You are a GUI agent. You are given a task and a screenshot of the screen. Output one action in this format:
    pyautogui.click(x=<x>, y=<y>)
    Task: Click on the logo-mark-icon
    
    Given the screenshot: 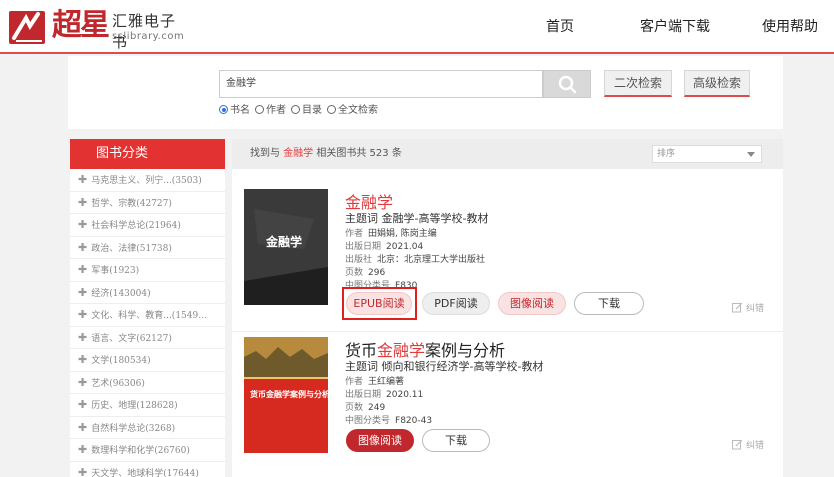 What is the action you would take?
    pyautogui.click(x=27, y=27)
    